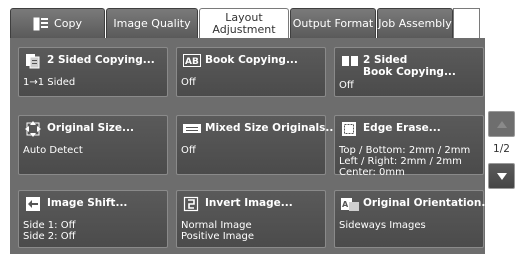 This screenshot has width=521, height=258. I want to click on original-size-value: Auto Detect, so click(53, 150).